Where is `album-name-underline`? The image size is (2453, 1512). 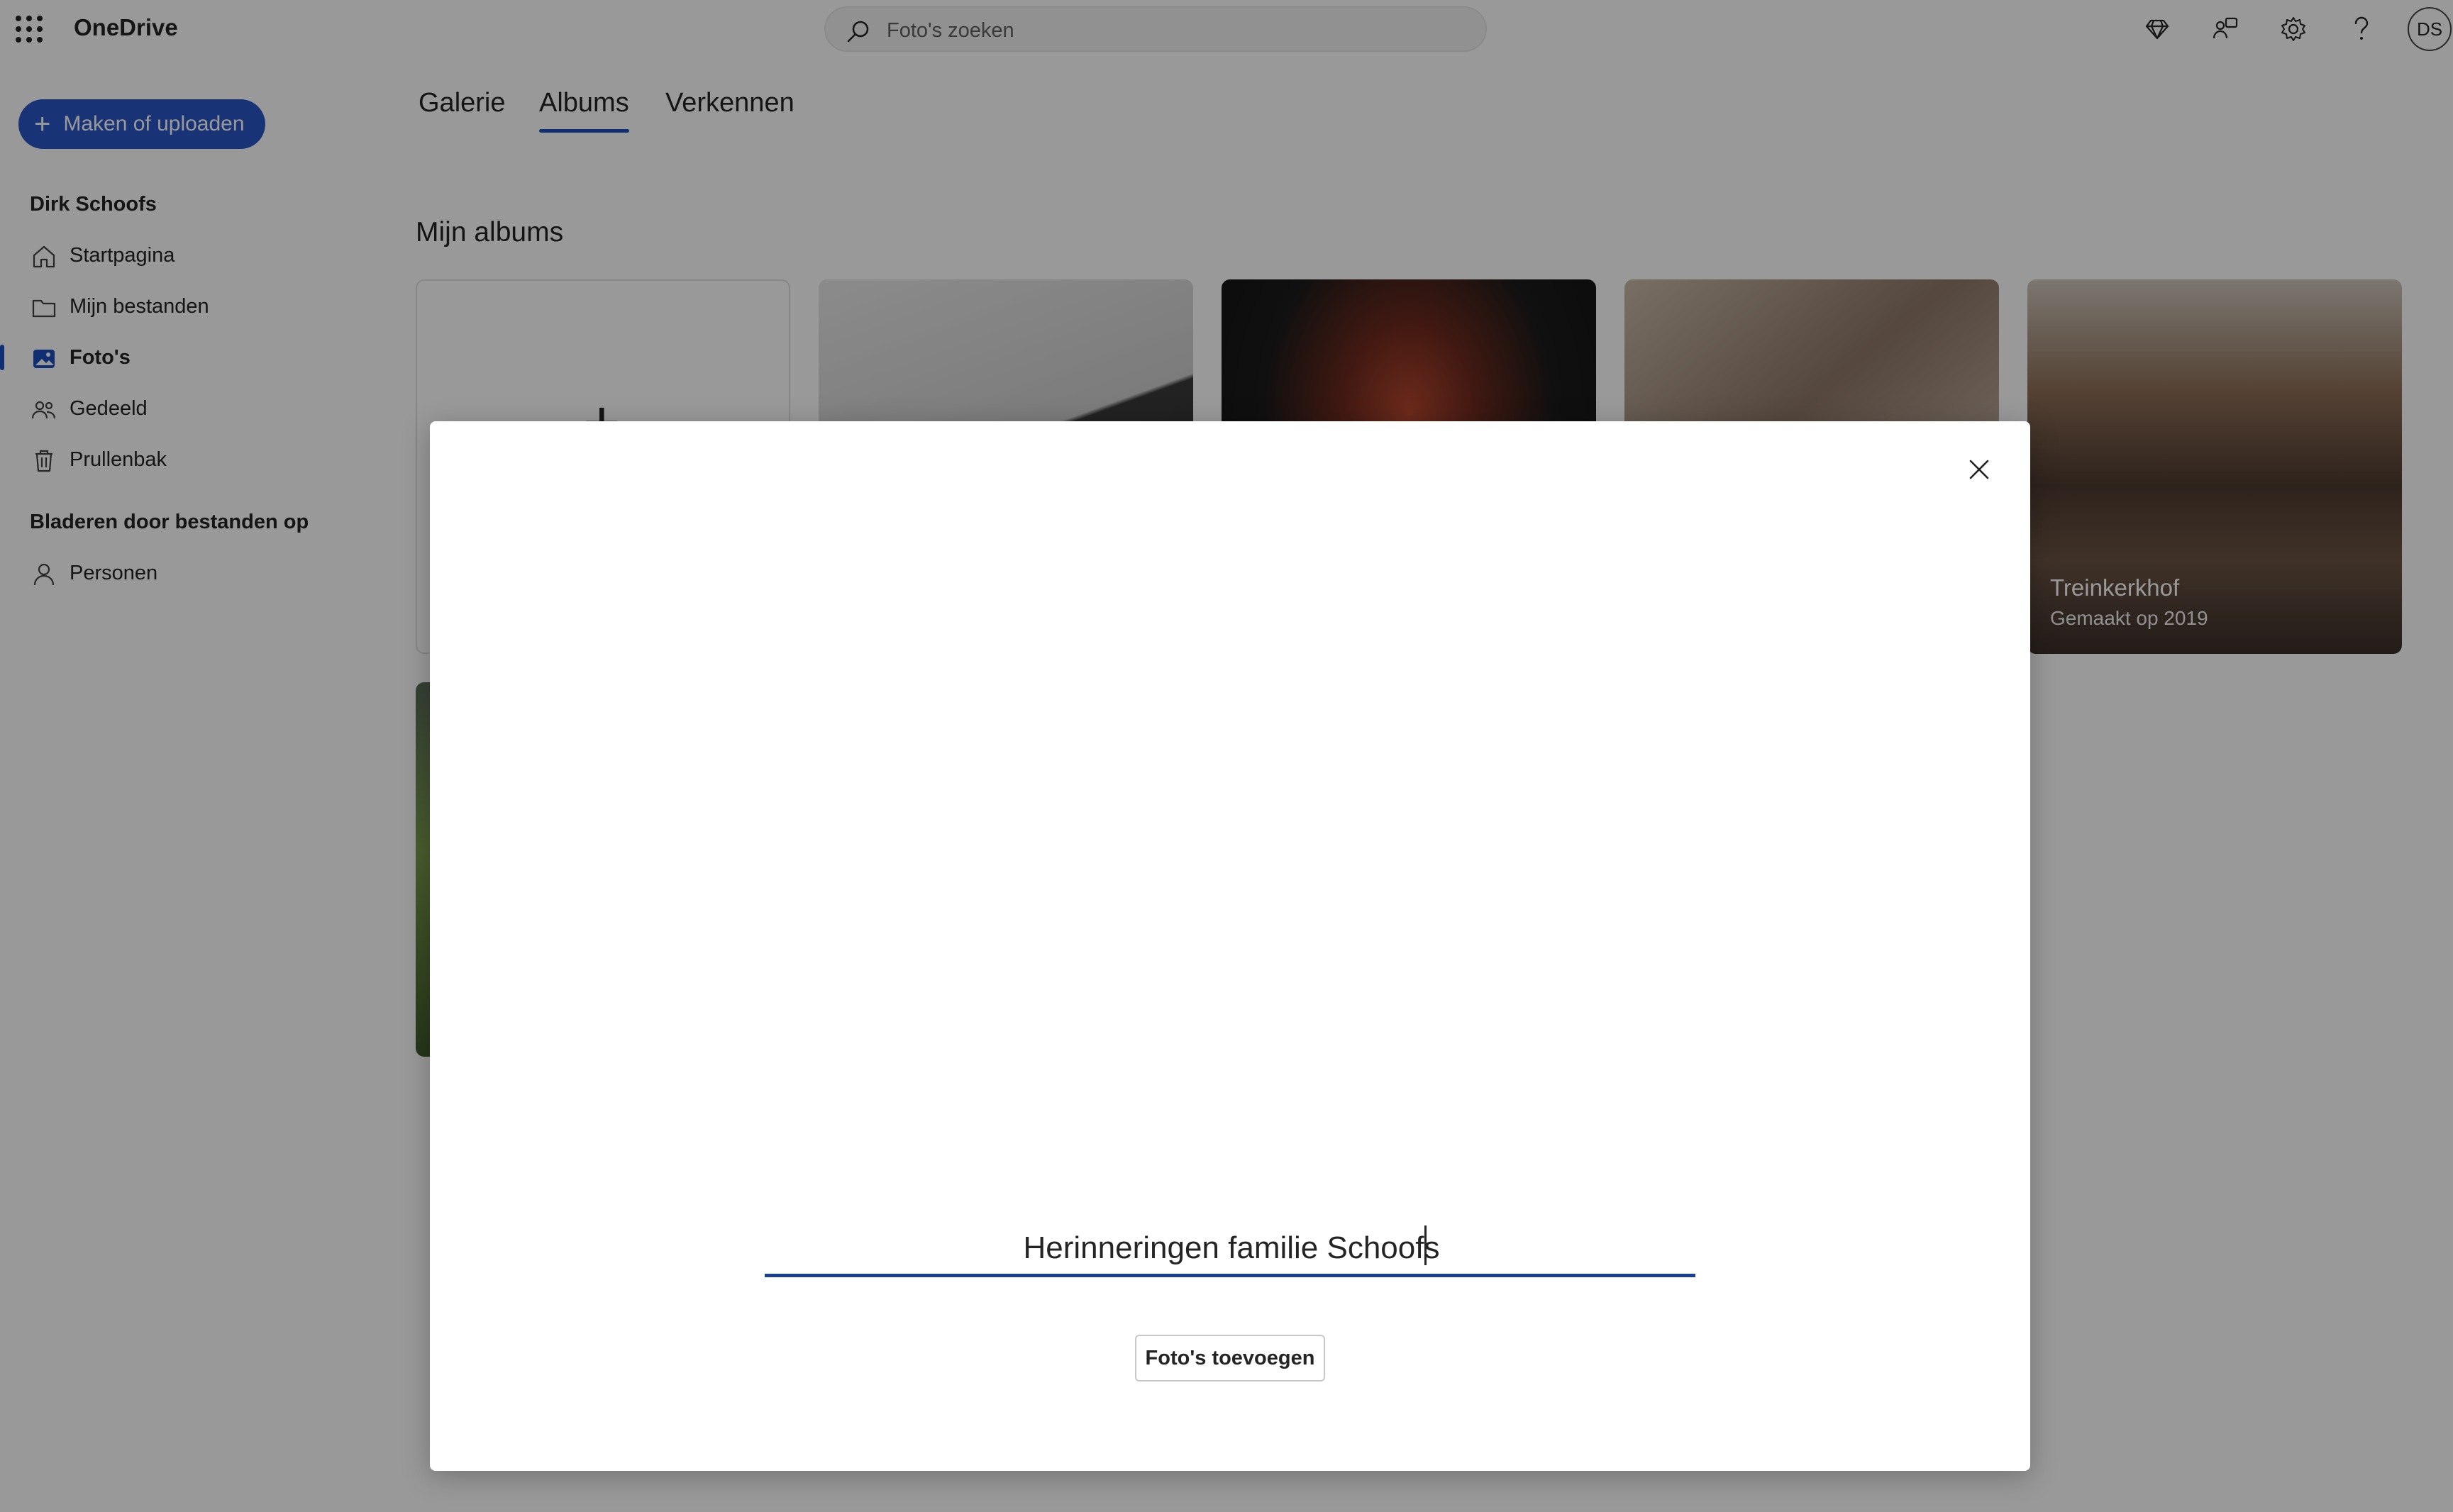 album-name-underline is located at coordinates (1230, 1275).